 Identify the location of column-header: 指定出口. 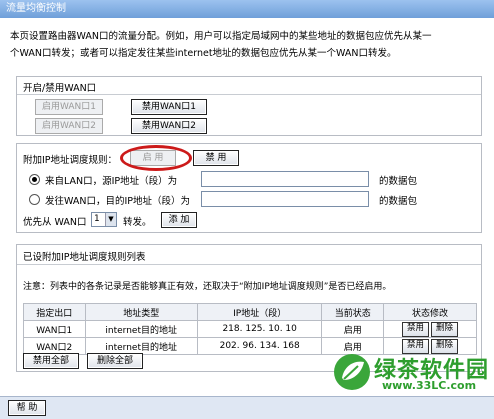
(54, 312).